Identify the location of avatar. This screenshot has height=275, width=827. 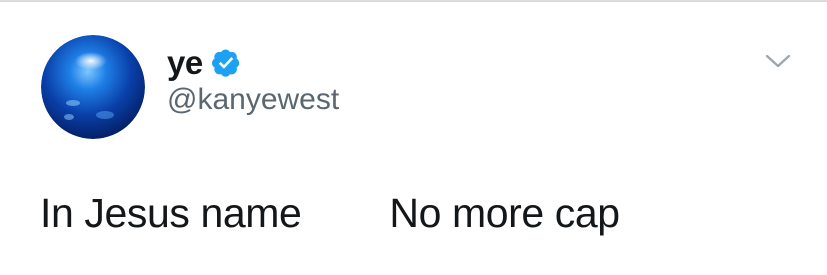
(93, 87).